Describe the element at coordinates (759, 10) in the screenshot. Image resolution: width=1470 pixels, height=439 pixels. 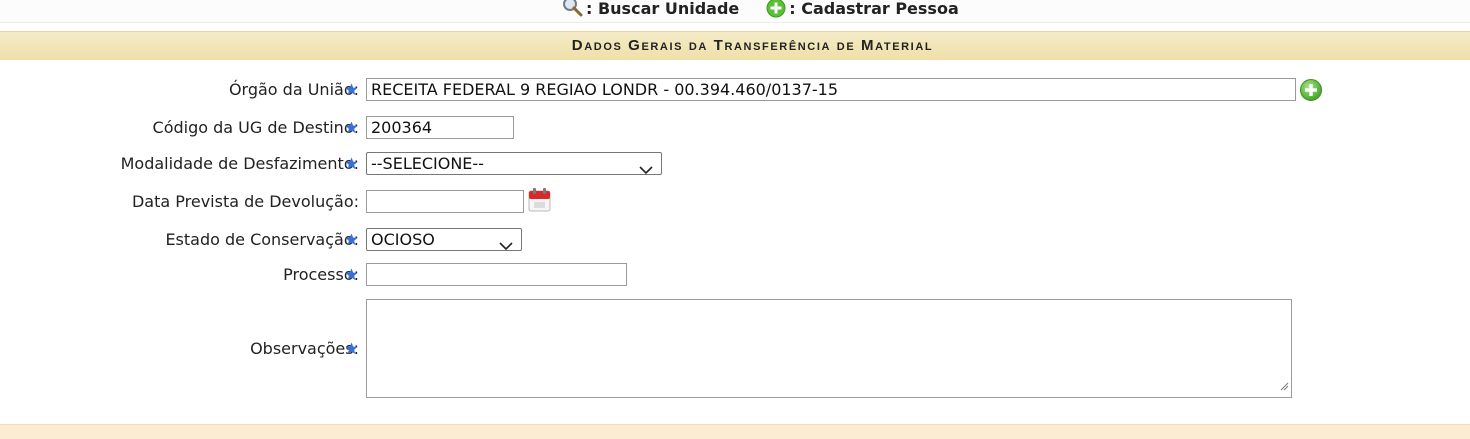
I see `legend: : Buscar Unidade : Cadastrar Pessoa` at that location.